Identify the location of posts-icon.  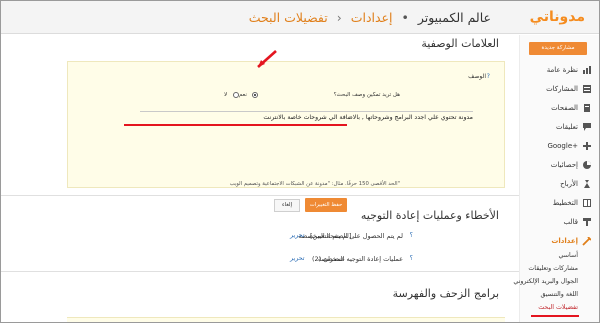
(586, 89).